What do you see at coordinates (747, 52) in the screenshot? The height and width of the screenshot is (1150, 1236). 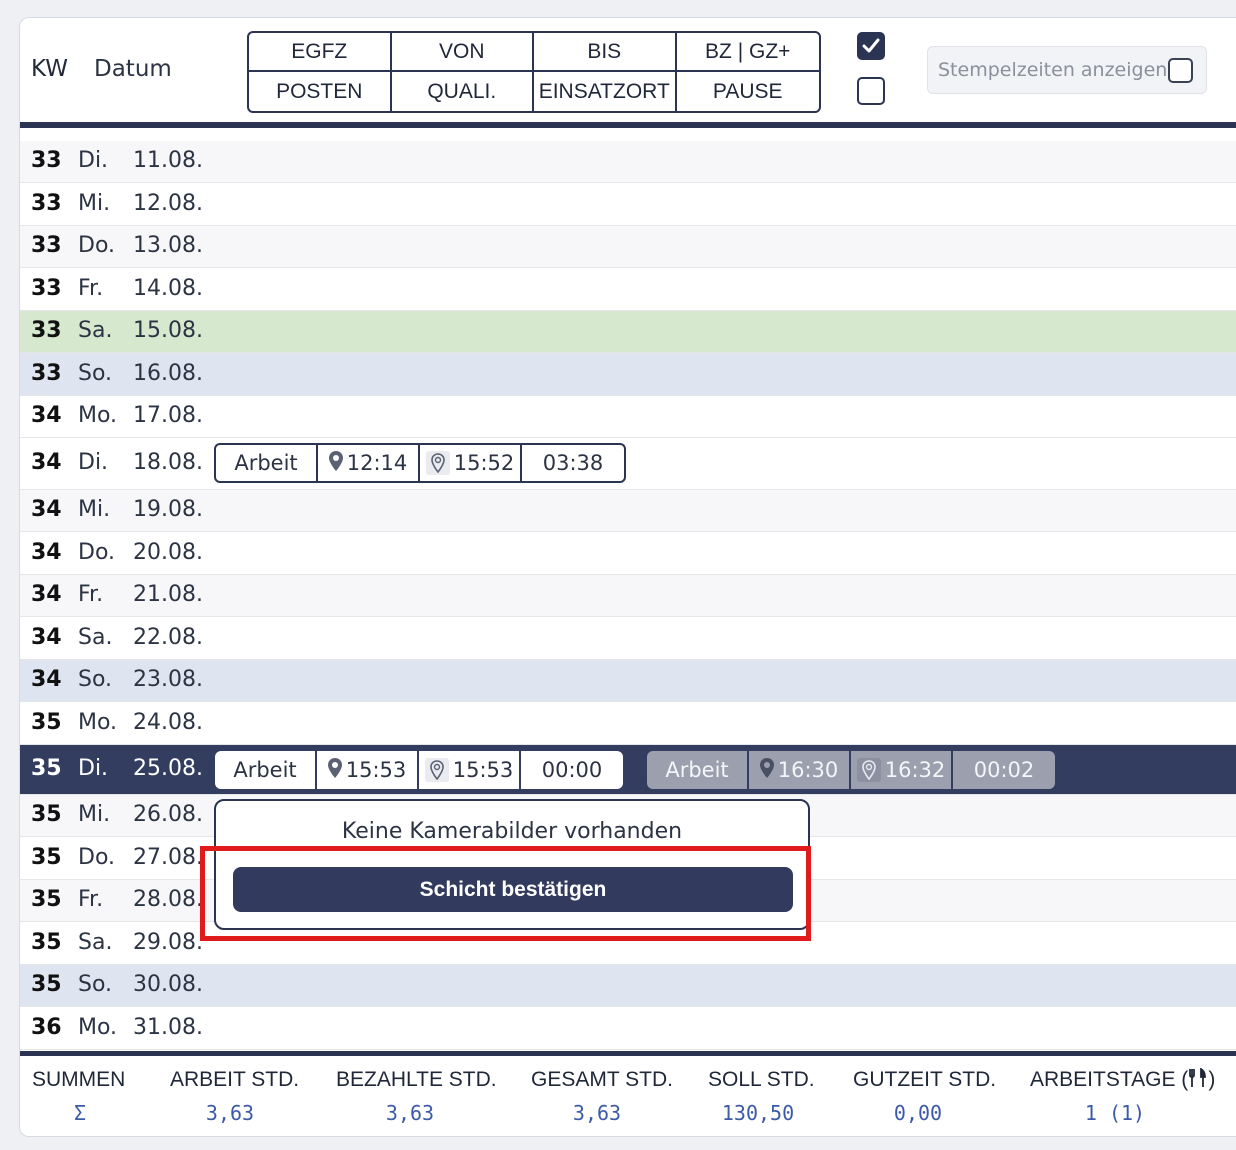 I see `legend-bz-gz: BZ | GZ+` at bounding box center [747, 52].